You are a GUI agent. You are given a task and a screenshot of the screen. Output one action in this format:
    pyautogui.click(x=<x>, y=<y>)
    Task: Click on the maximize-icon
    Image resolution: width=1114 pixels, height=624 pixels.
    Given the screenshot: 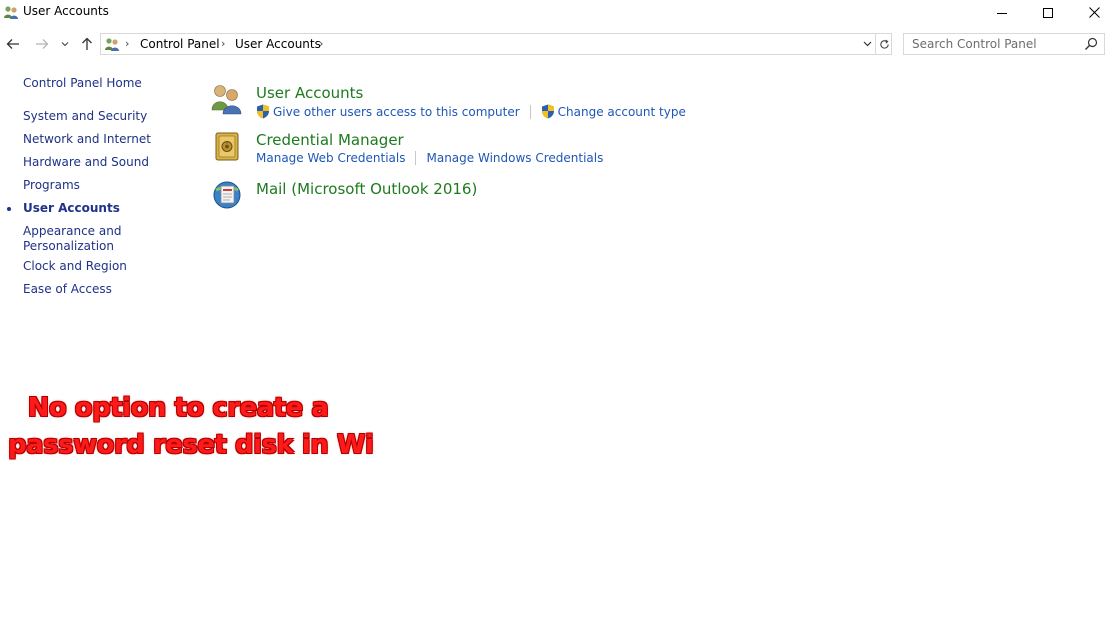 What is the action you would take?
    pyautogui.click(x=1048, y=12)
    